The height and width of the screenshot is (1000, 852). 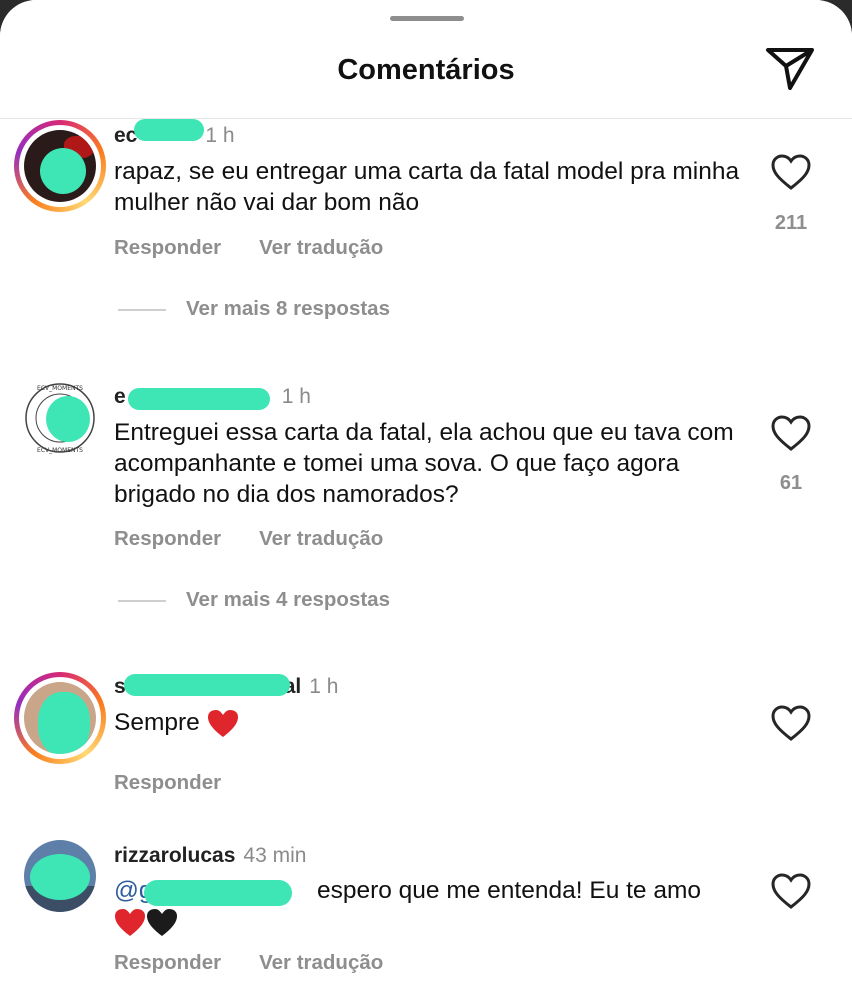 What do you see at coordinates (790, 68) in the screenshot?
I see `send-icon` at bounding box center [790, 68].